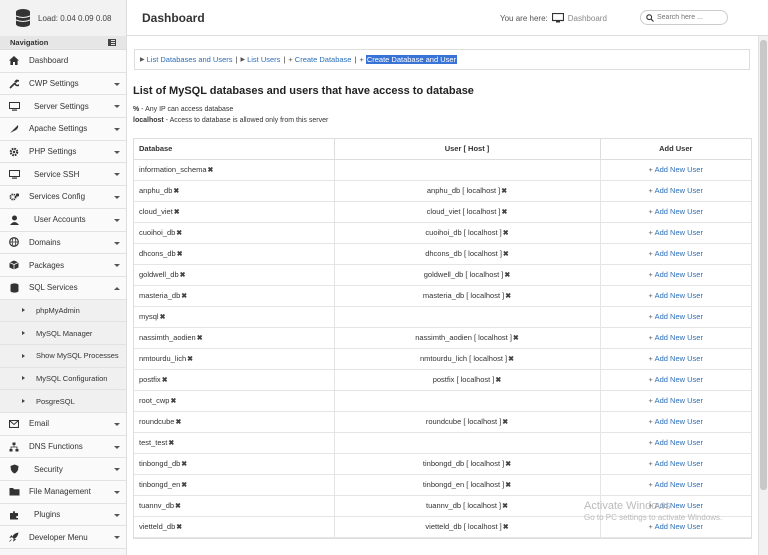 Image resolution: width=768 pixels, height=555 pixels. I want to click on user-host-cell: anphu_db [ localhost ]✖, so click(467, 191).